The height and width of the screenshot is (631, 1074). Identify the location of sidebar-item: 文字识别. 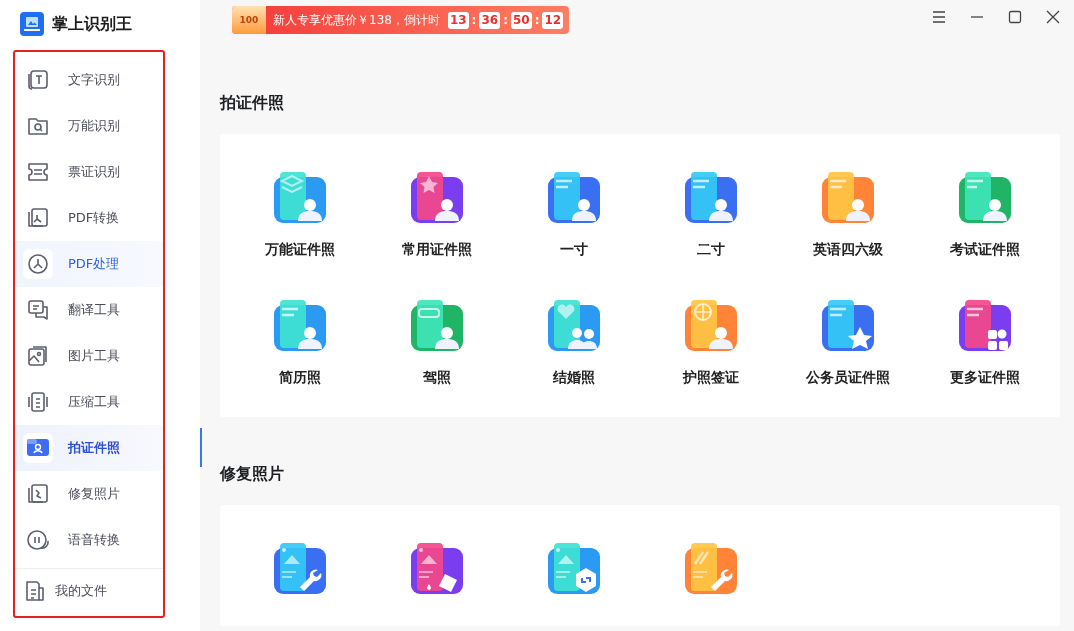
(89, 80).